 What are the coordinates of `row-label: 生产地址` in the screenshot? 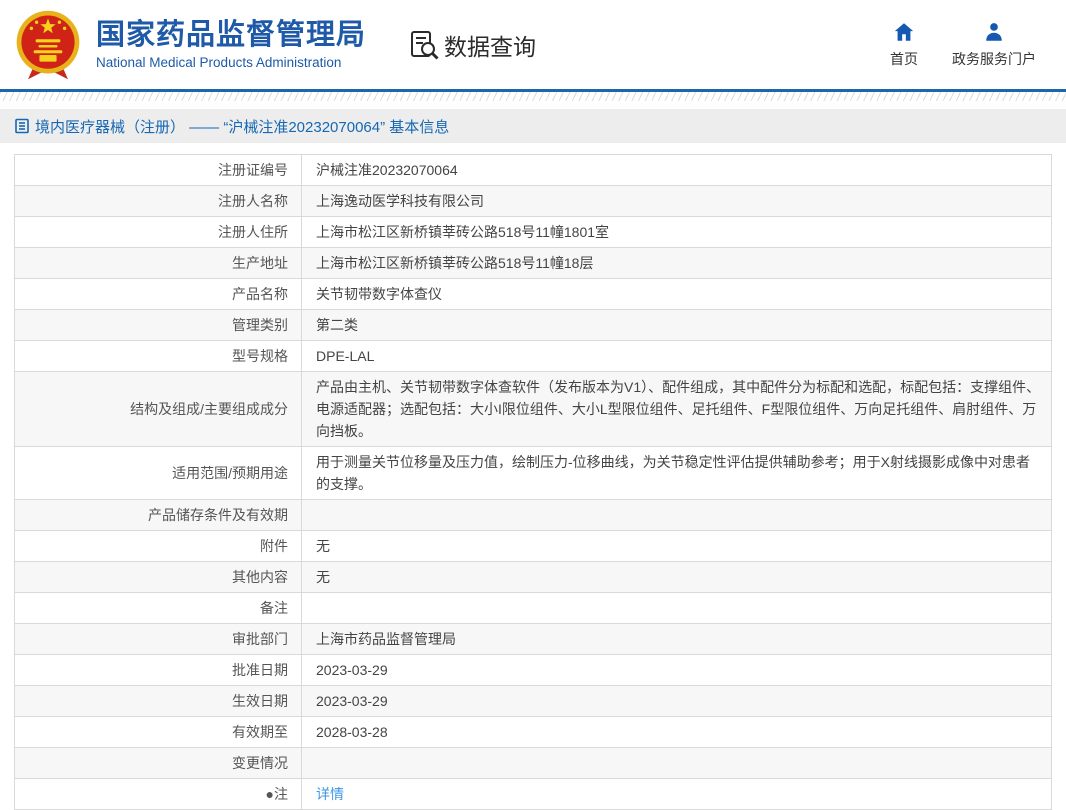 It's located at (158, 263).